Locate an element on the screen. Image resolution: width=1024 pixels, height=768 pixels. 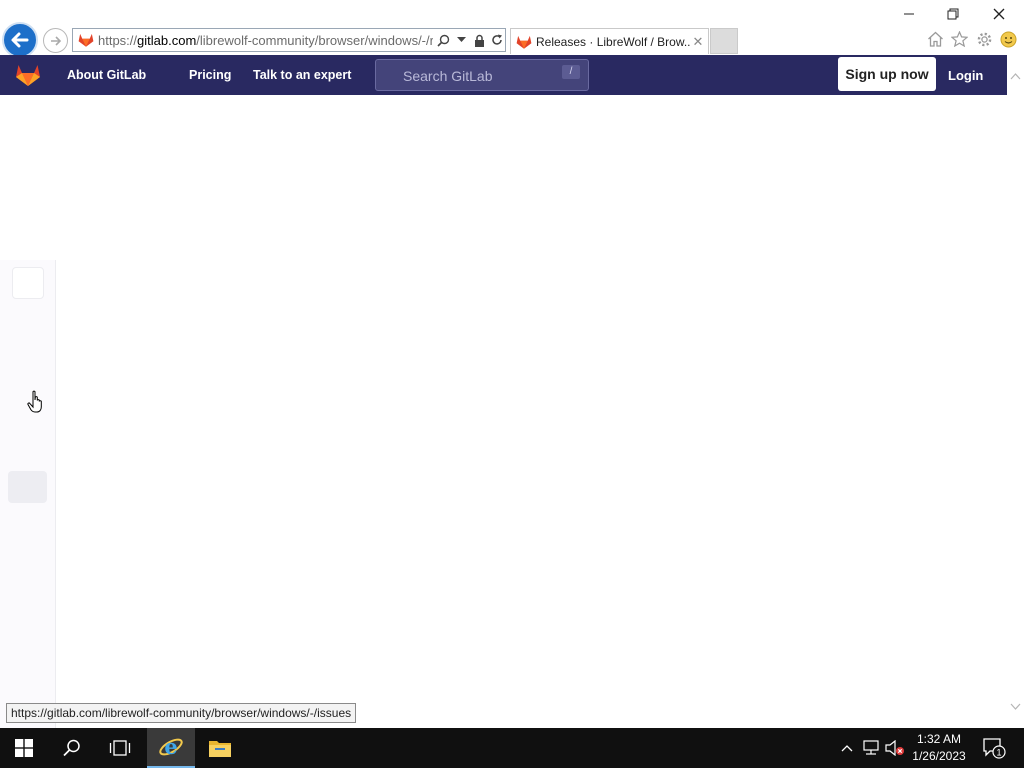
vertical-scrollbar is located at coordinates (1015, 391).